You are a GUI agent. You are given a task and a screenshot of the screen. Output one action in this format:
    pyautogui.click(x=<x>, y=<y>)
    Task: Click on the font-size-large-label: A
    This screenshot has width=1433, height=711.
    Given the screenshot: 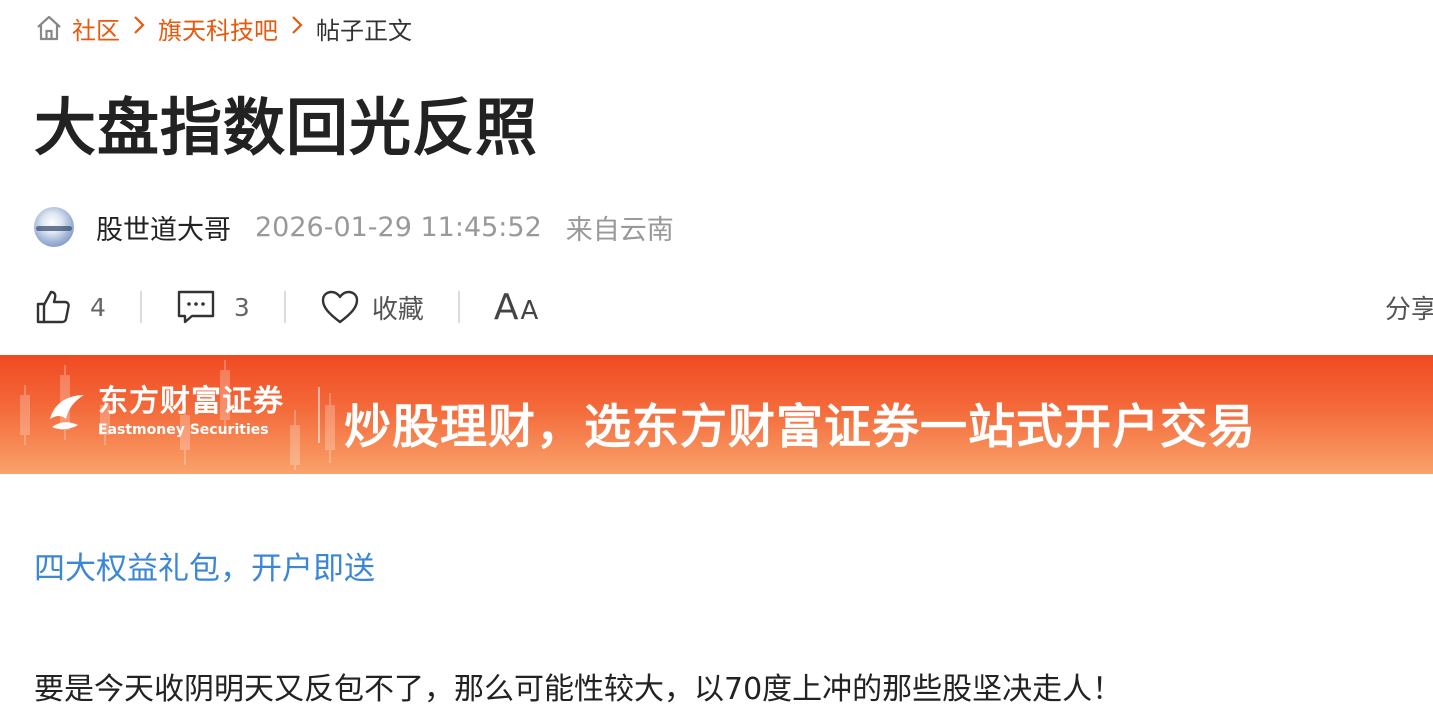 What is the action you would take?
    pyautogui.click(x=506, y=307)
    